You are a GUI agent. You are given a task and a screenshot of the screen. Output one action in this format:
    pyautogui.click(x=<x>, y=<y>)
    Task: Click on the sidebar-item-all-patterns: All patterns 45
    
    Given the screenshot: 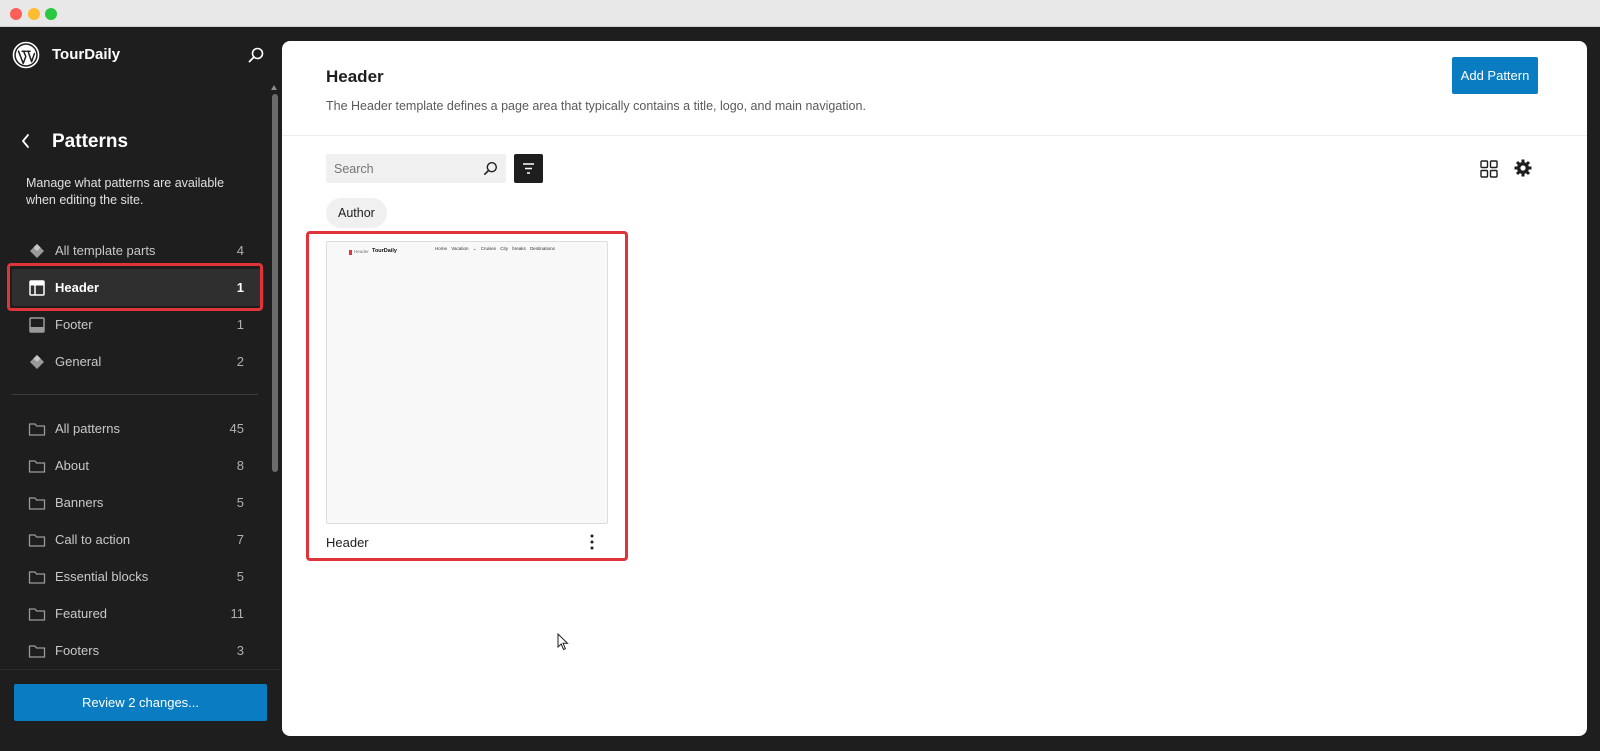 What is the action you would take?
    pyautogui.click(x=138, y=428)
    